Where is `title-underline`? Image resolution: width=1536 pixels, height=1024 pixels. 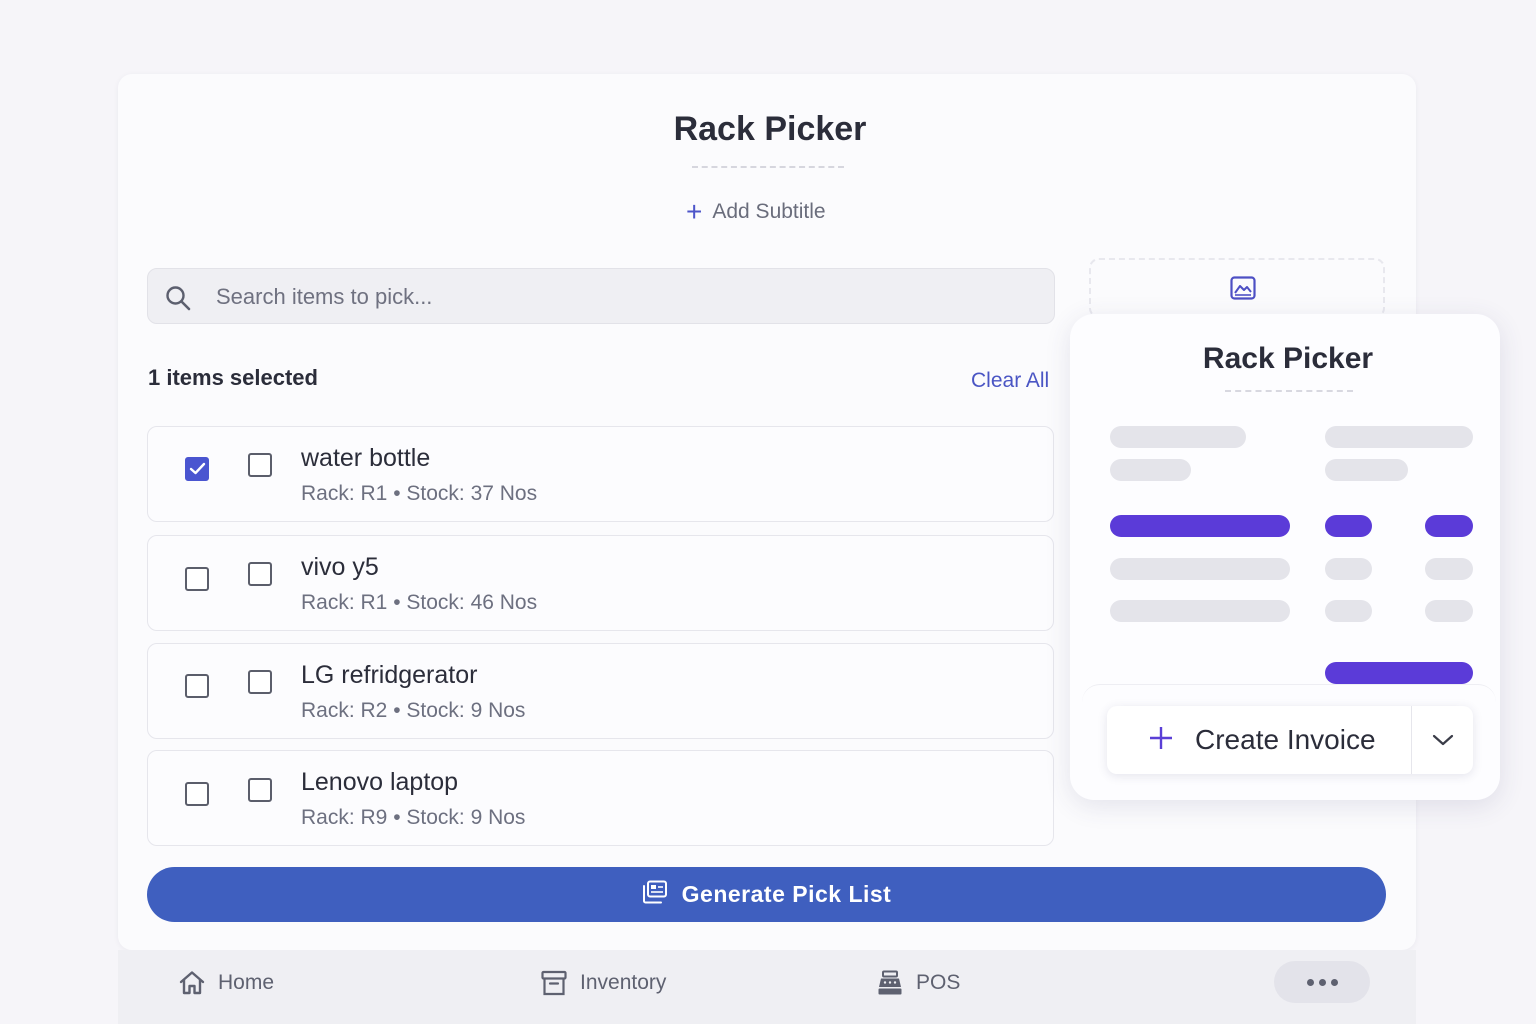
title-underline is located at coordinates (768, 167).